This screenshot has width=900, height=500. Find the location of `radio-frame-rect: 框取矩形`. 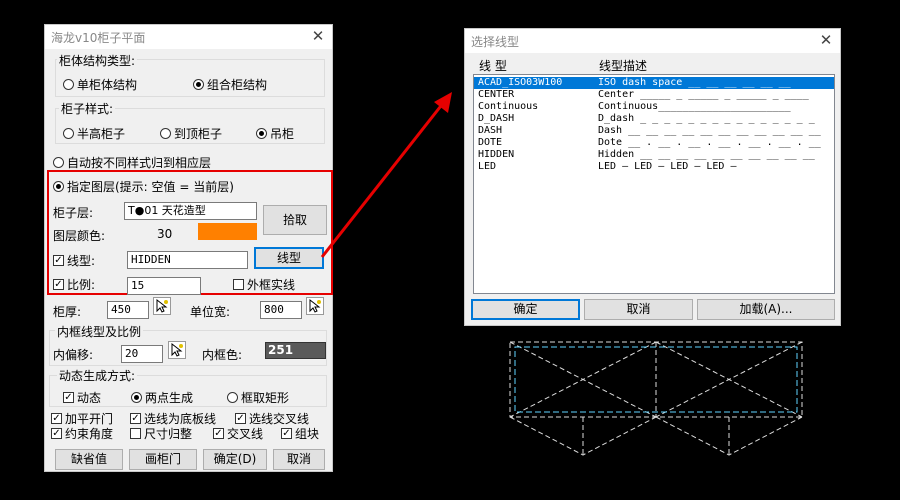

radio-frame-rect: 框取矩形 is located at coordinates (258, 397).